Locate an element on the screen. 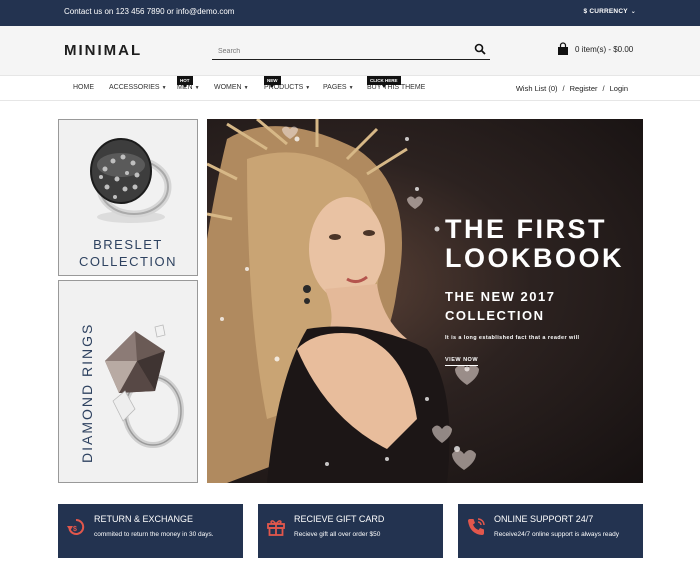  nav-item-home: HOME is located at coordinates (83, 87).